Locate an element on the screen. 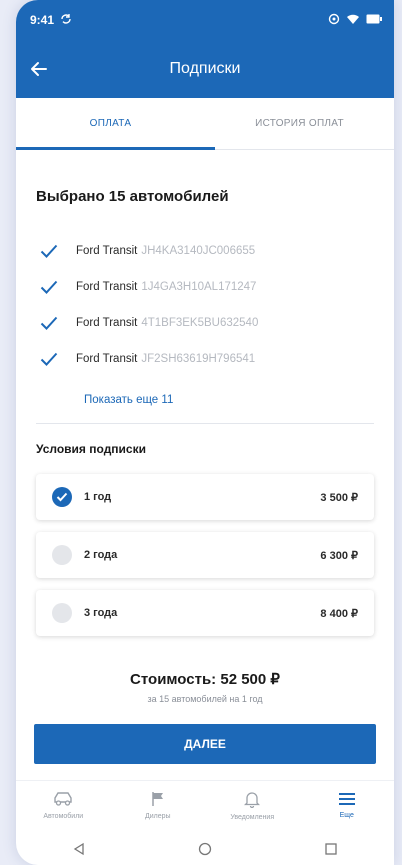 The height and width of the screenshot is (865, 402). car-item: Ford Transit 4T1BF3EK5BU632540 is located at coordinates (207, 323).